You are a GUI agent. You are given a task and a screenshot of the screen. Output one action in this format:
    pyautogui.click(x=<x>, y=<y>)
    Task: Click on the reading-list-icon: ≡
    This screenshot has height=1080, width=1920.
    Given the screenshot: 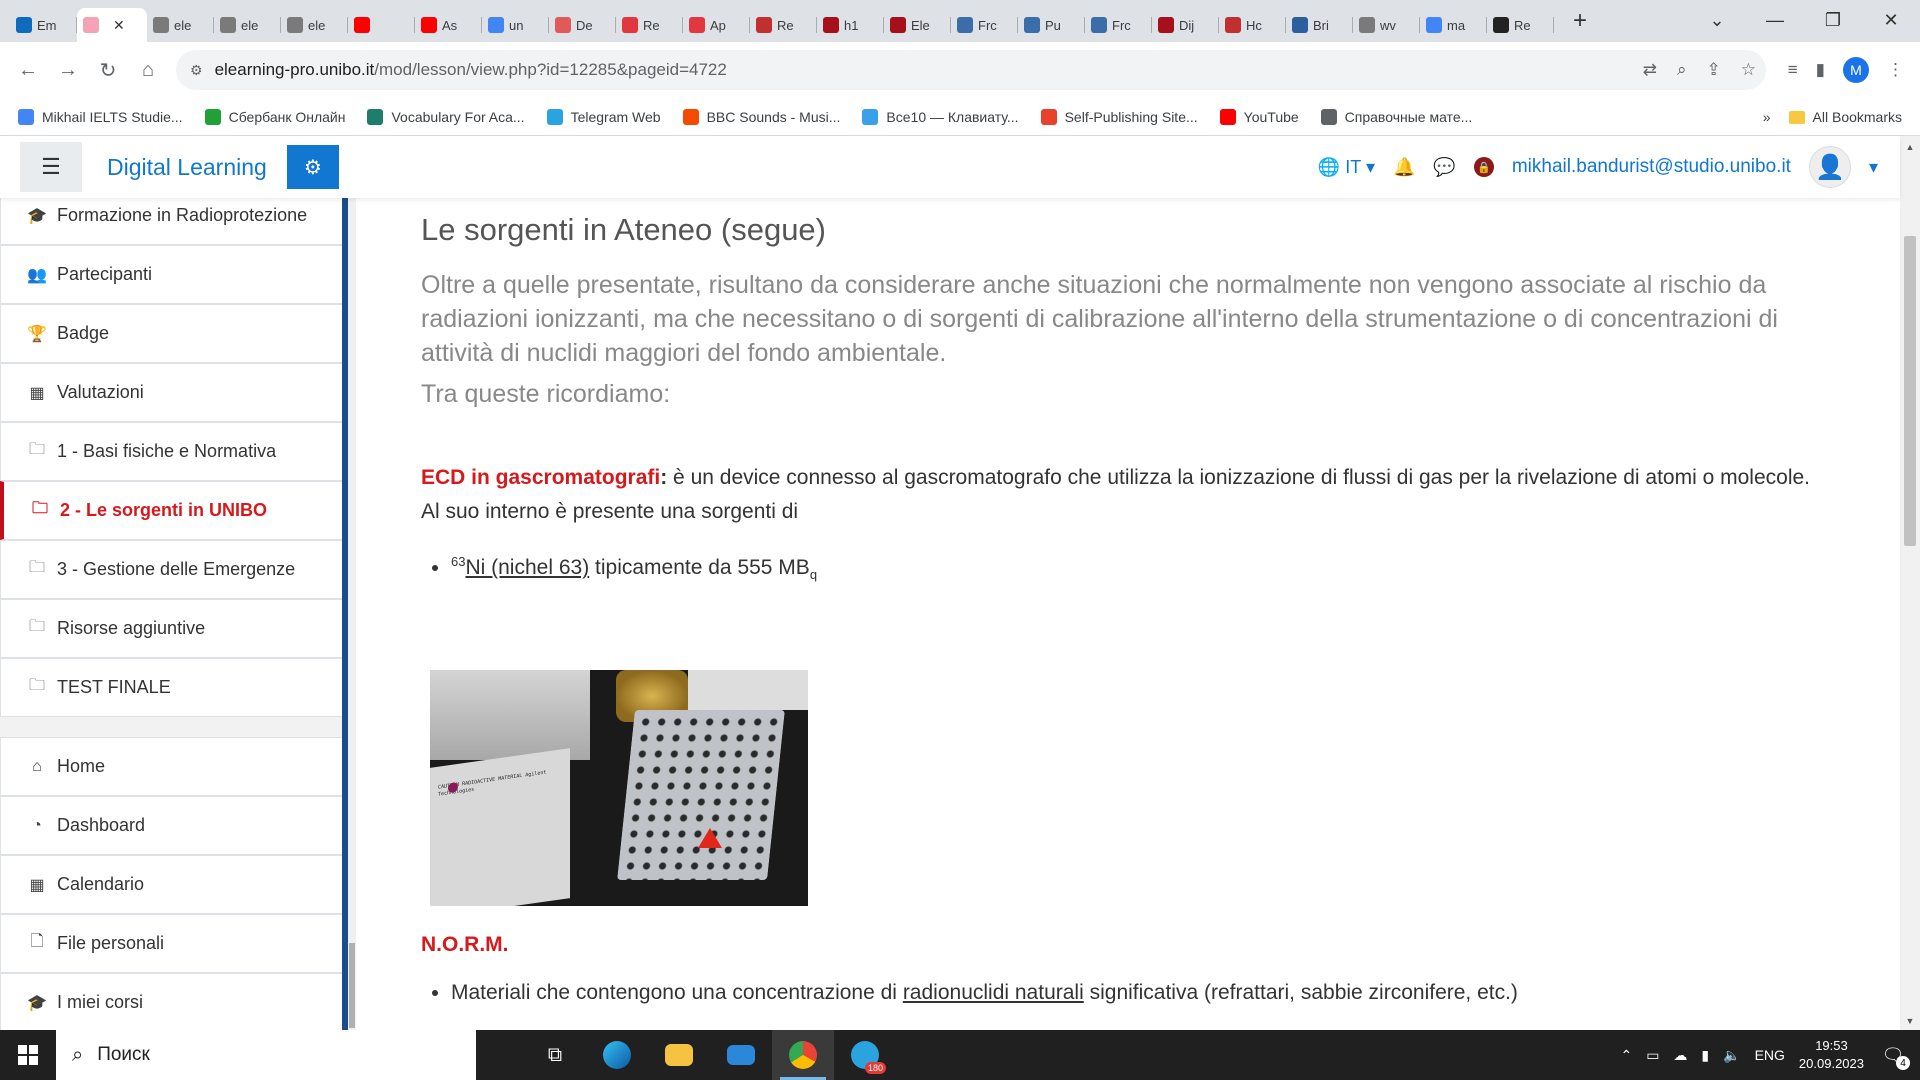 What is the action you would take?
    pyautogui.click(x=1793, y=70)
    